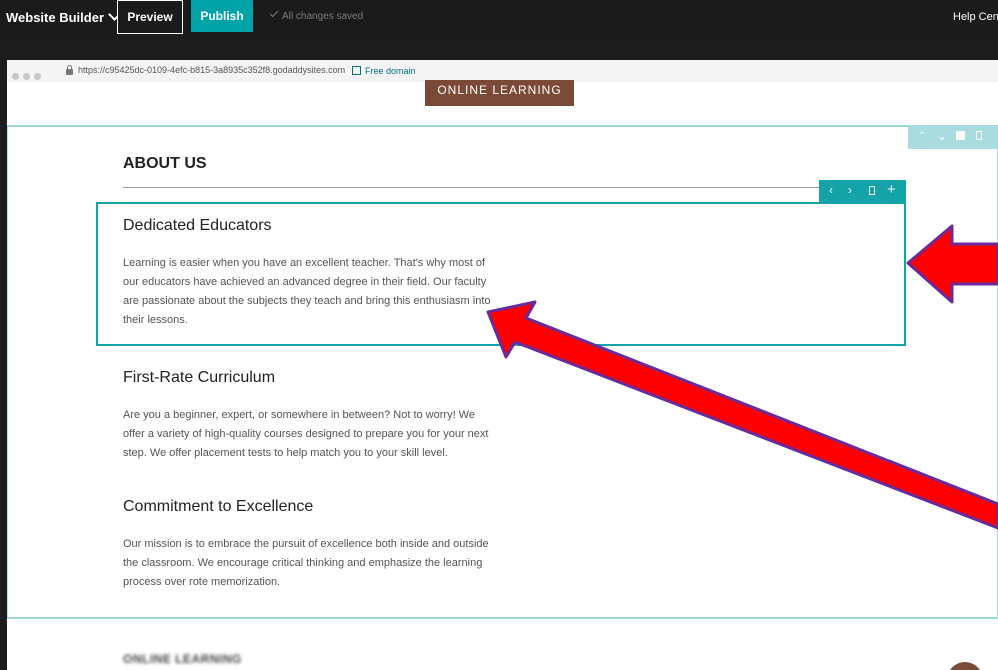  I want to click on lock-icon, so click(69, 70).